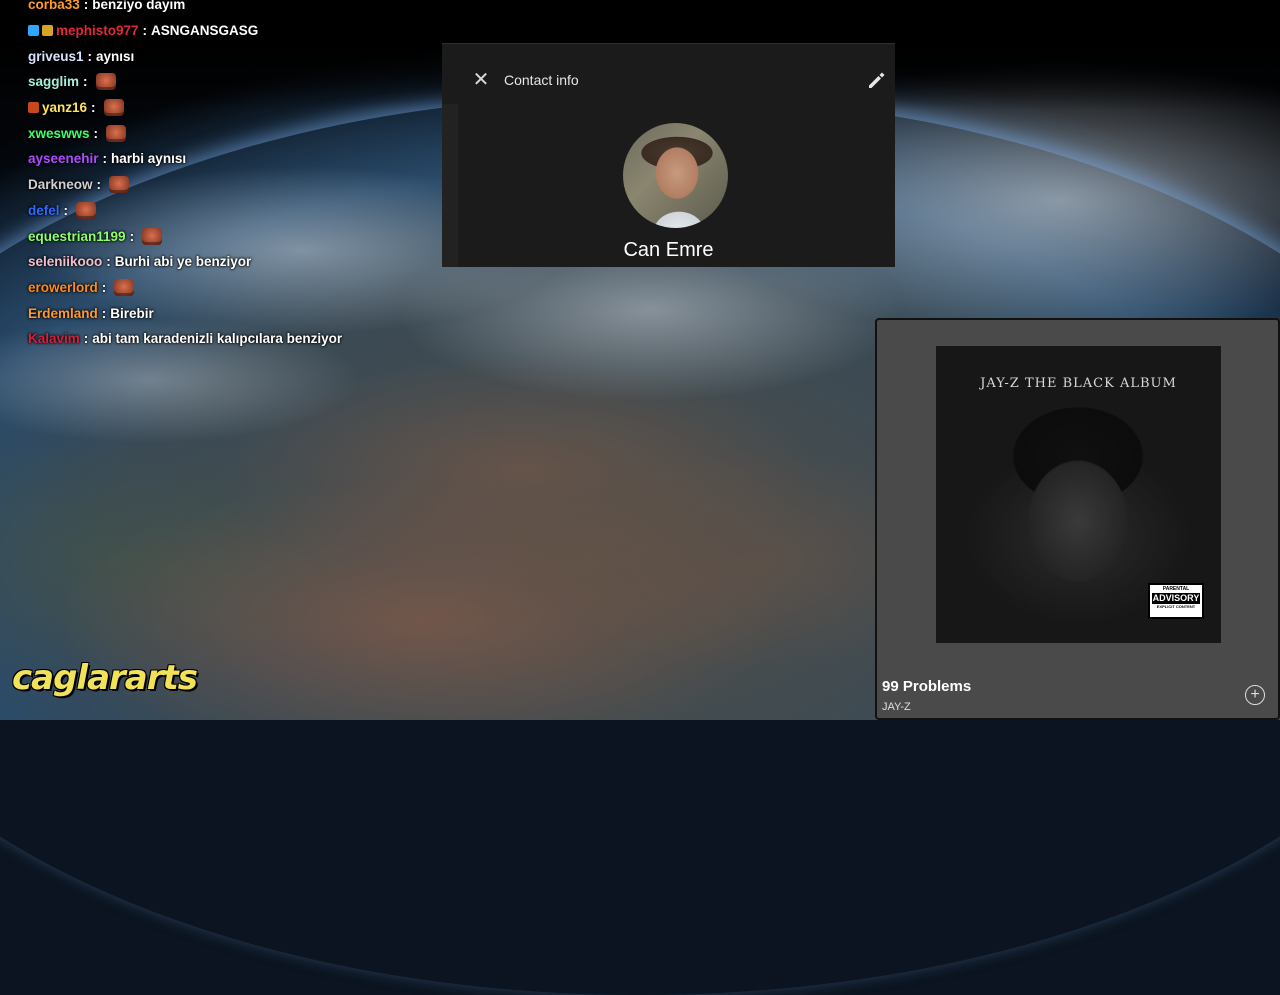 The image size is (1280, 995). What do you see at coordinates (63, 287) in the screenshot?
I see `chat-username: erowerlord` at bounding box center [63, 287].